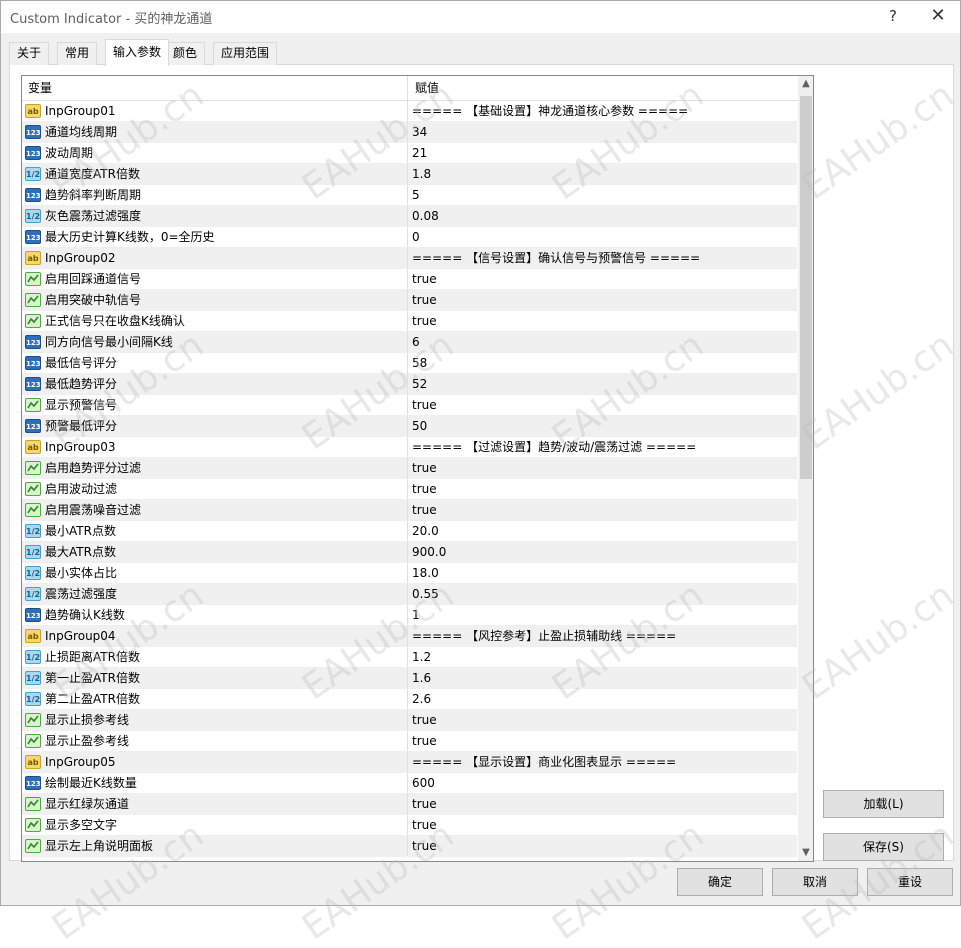  What do you see at coordinates (938, 17) in the screenshot?
I see `close-button: ✕` at bounding box center [938, 17].